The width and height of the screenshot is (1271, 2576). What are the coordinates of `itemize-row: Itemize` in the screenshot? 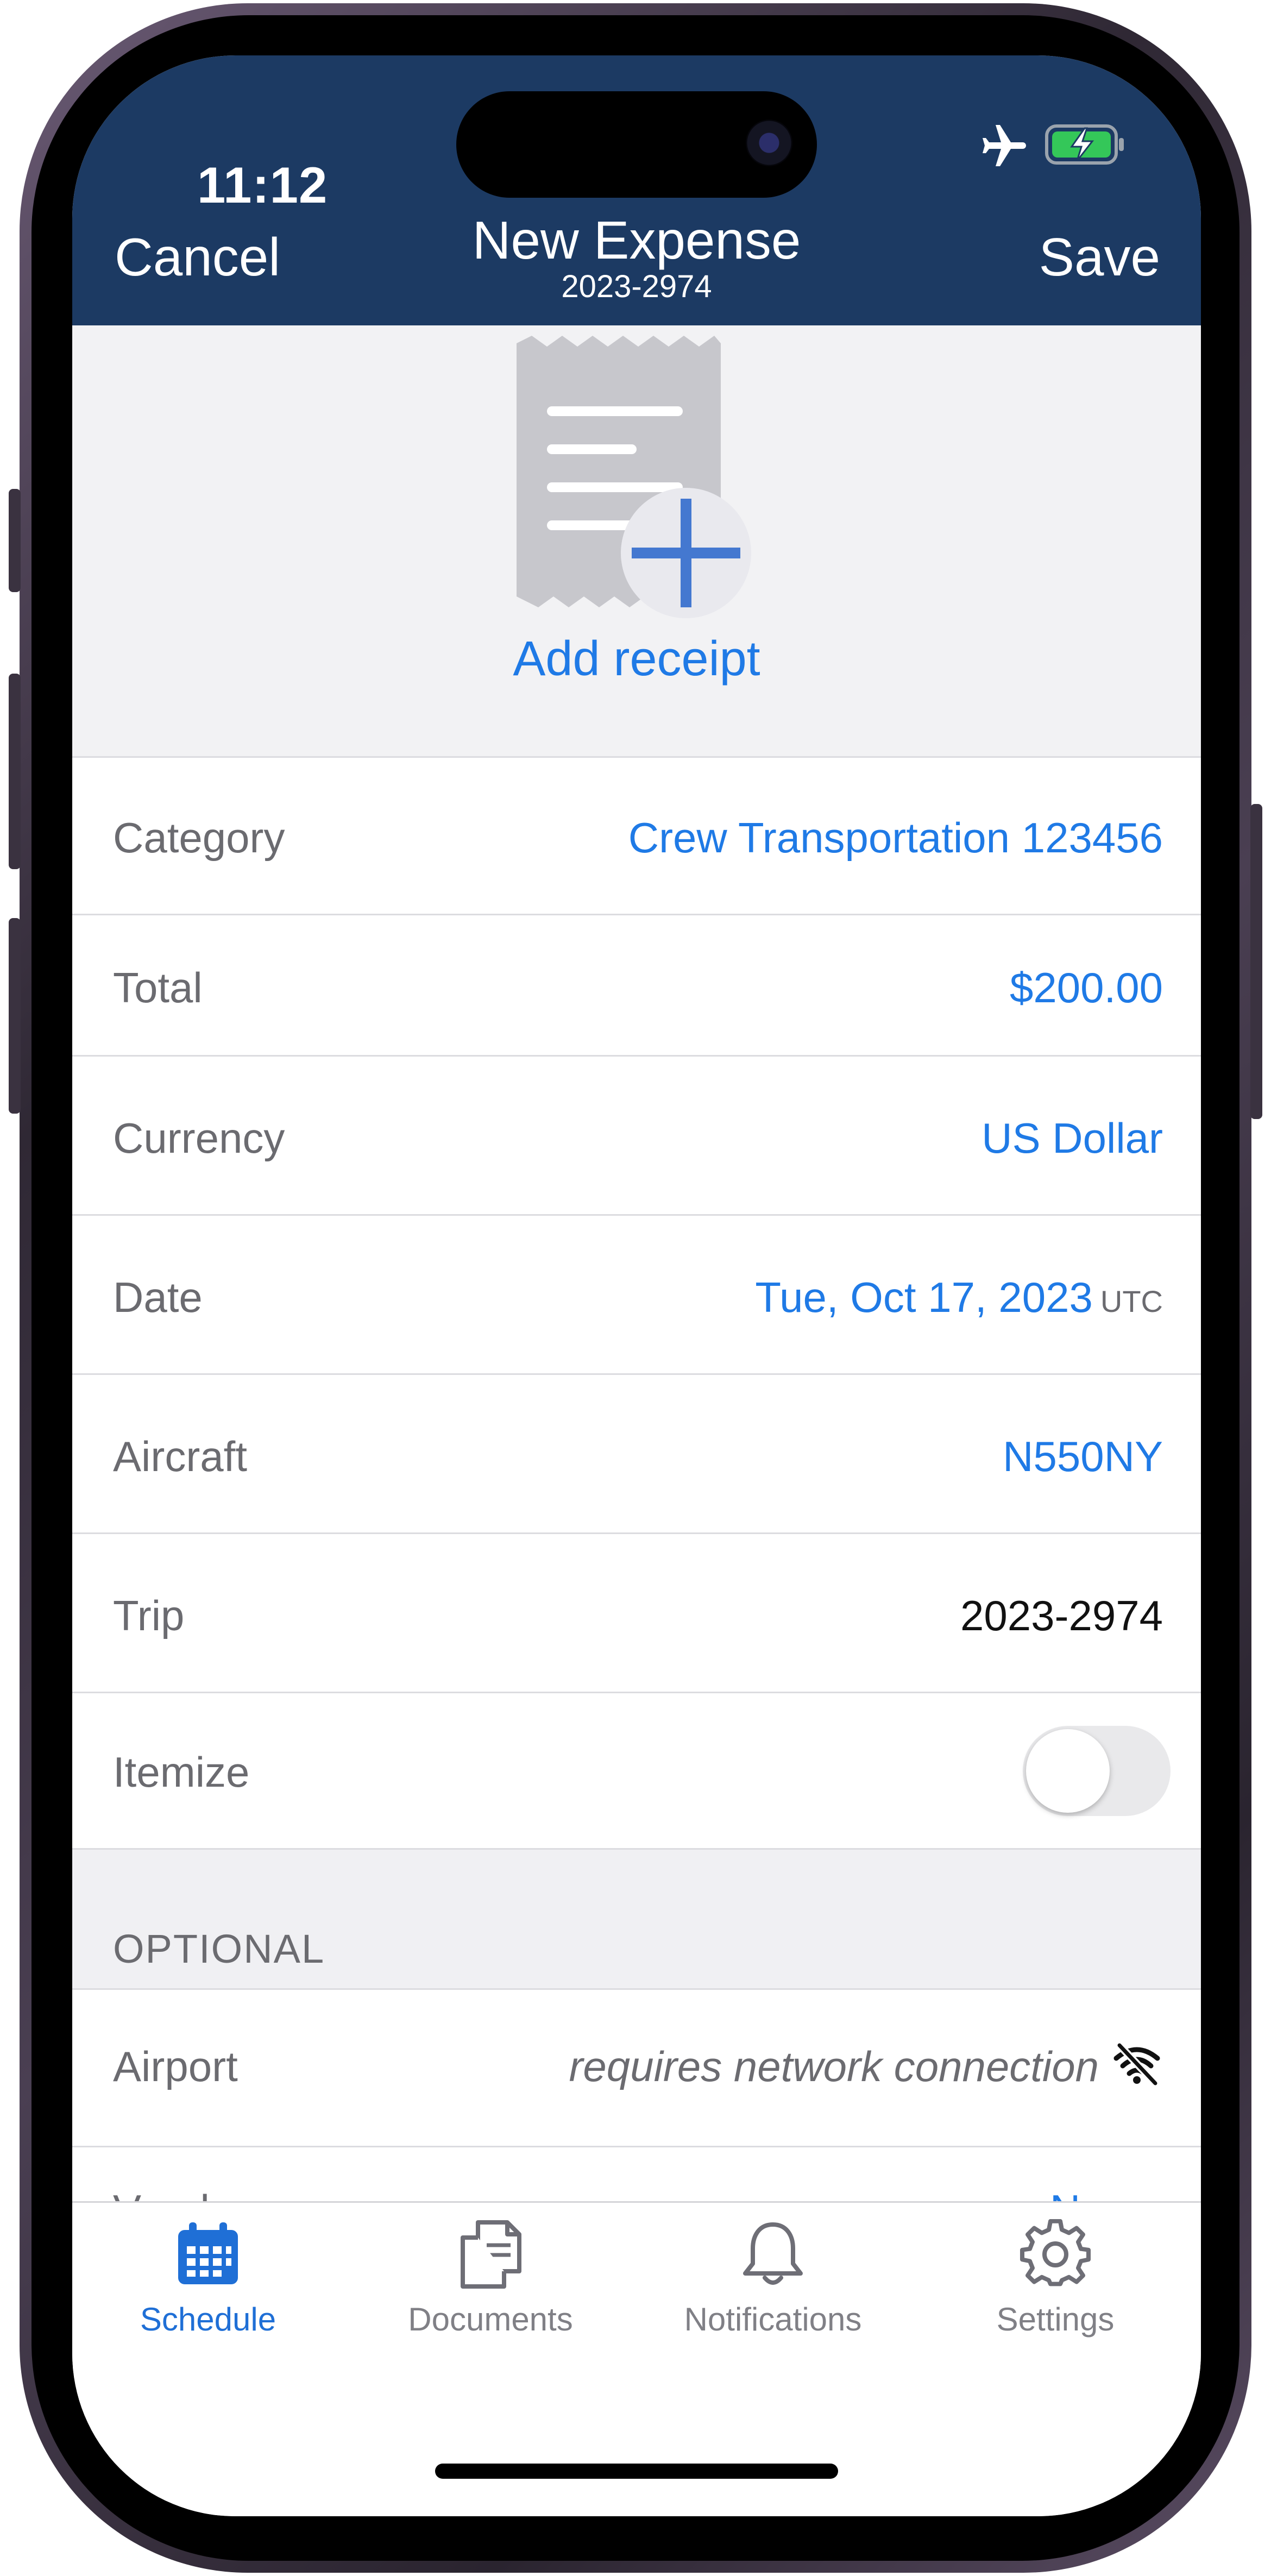 It's located at (636, 1771).